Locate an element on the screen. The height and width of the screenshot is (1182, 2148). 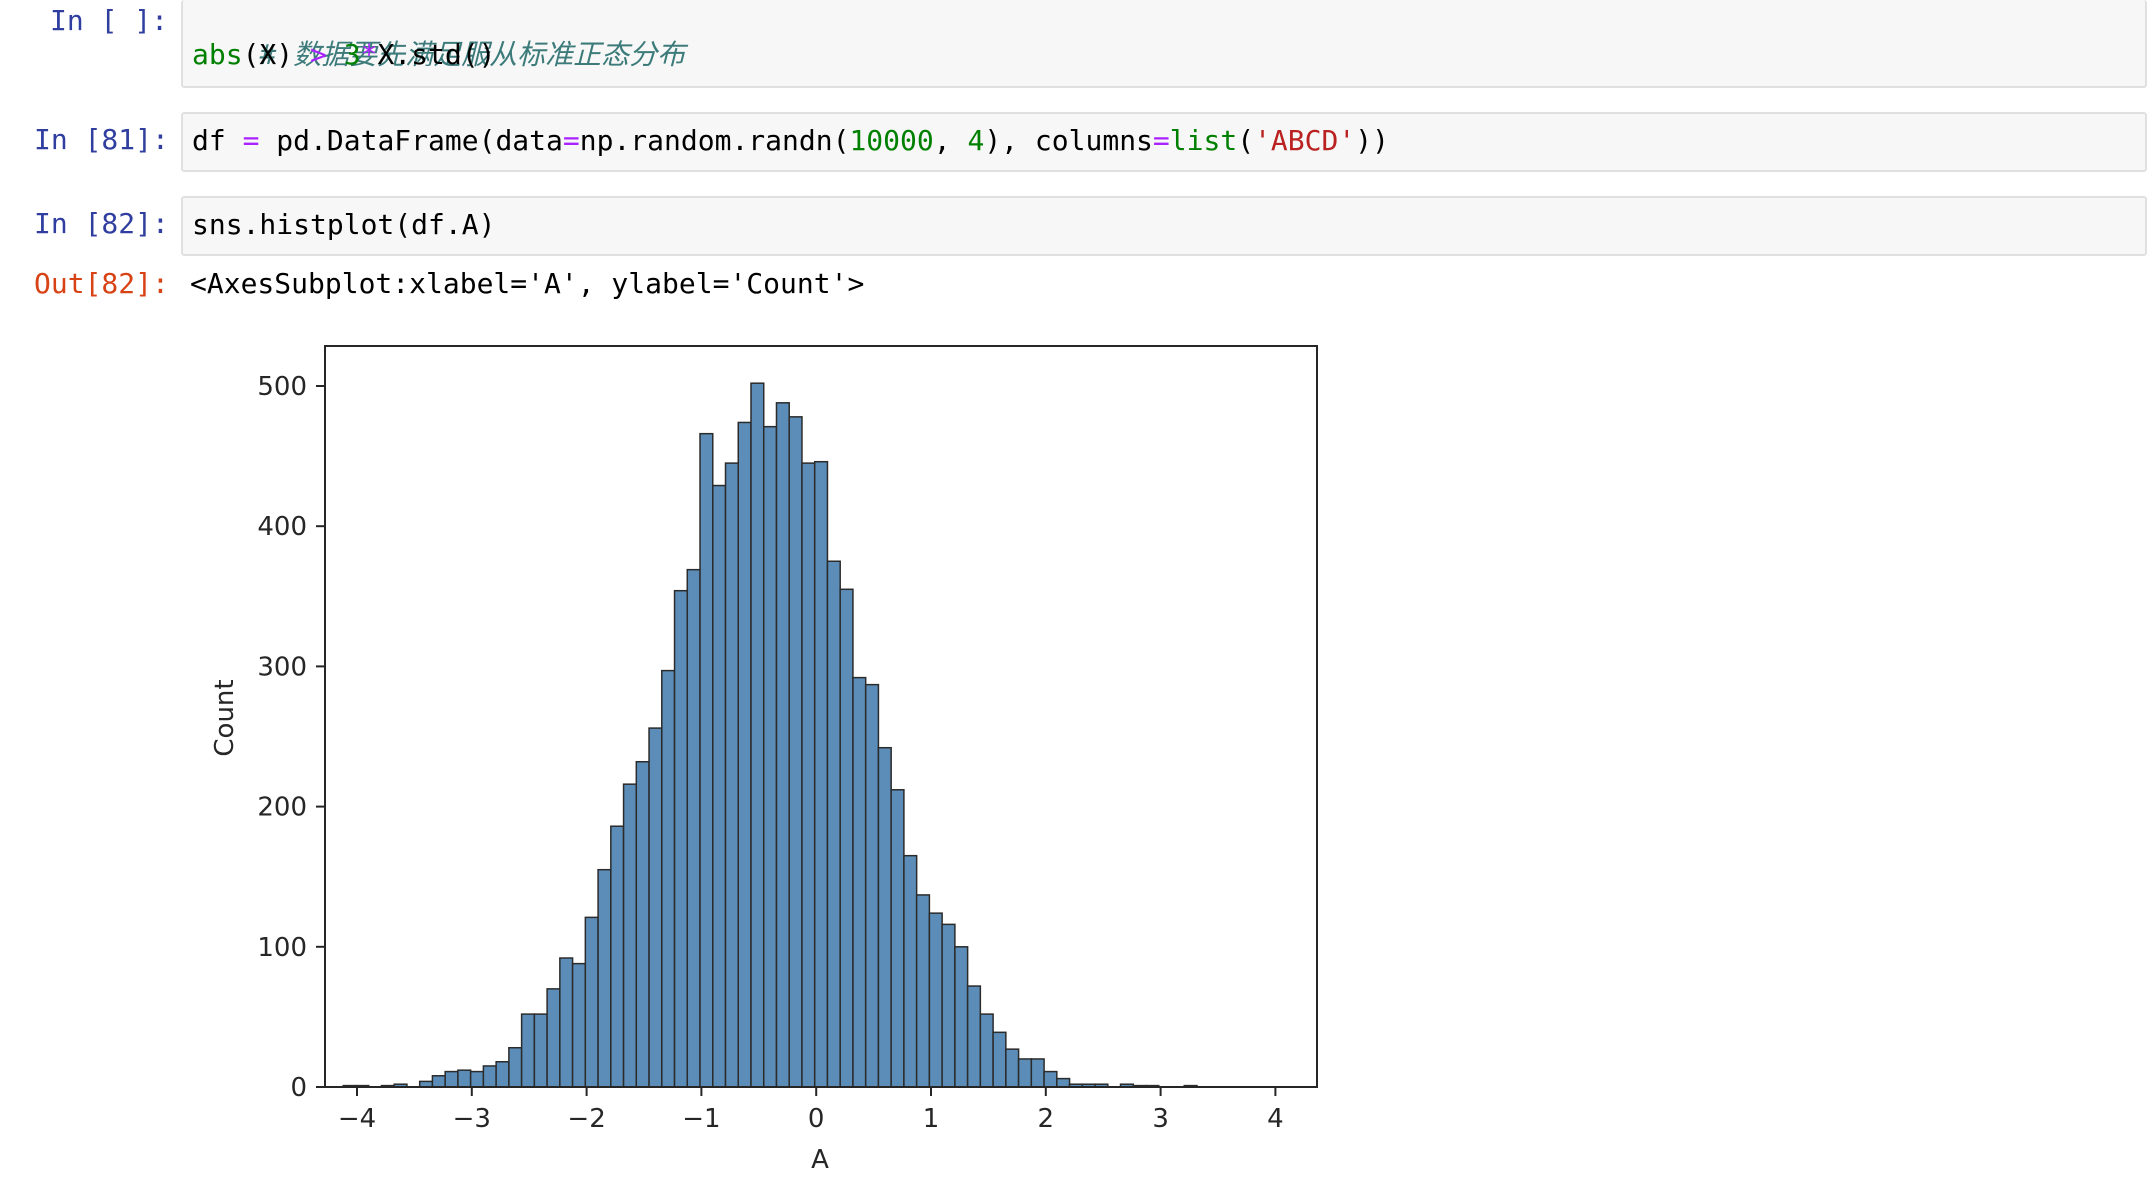
x-tick-label: −4 is located at coordinates (357, 1119).